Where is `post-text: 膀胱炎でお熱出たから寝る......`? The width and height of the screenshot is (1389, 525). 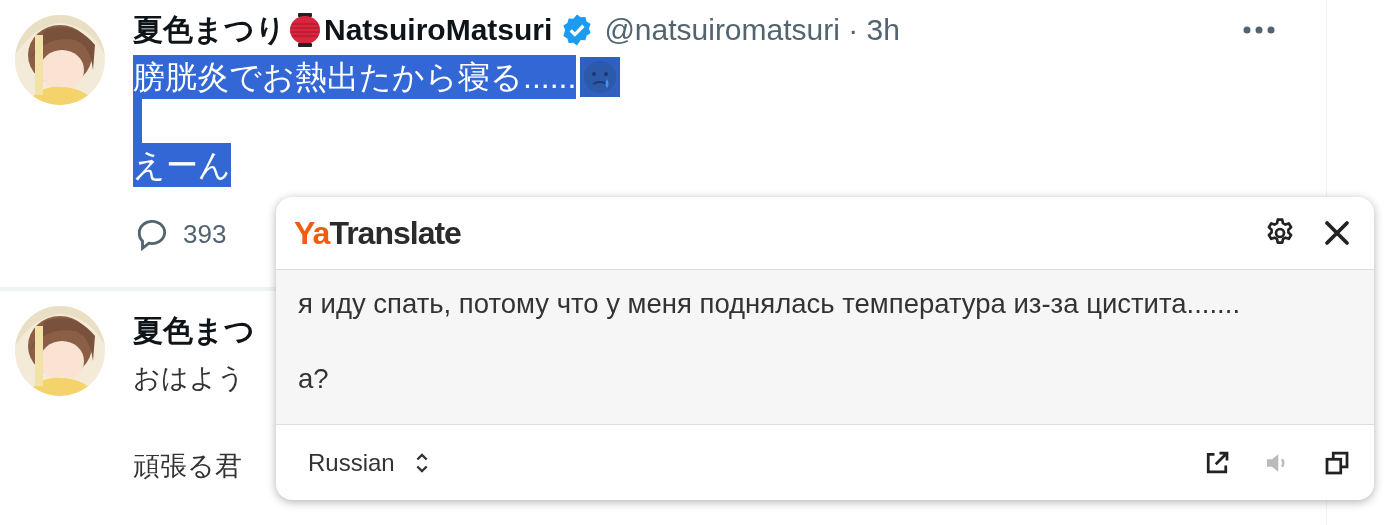
post-text: 膀胱炎でお熱出たから寝る...... is located at coordinates (355, 77).